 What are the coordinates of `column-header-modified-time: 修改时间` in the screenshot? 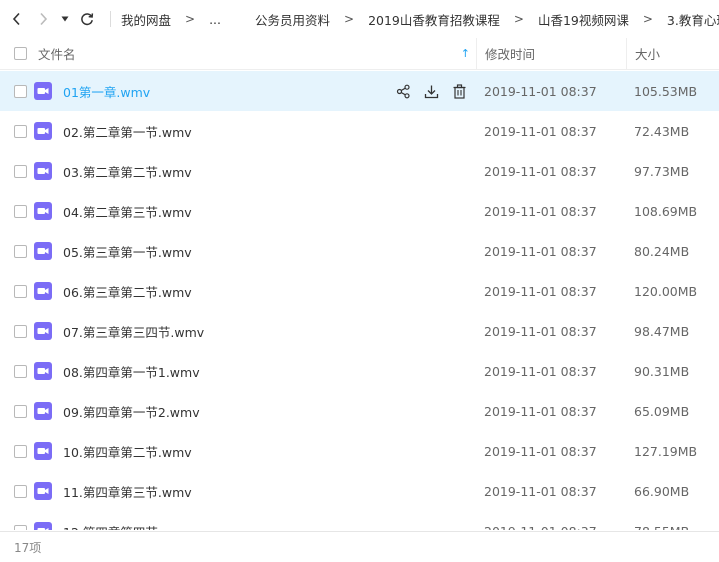 It's located at (551, 53).